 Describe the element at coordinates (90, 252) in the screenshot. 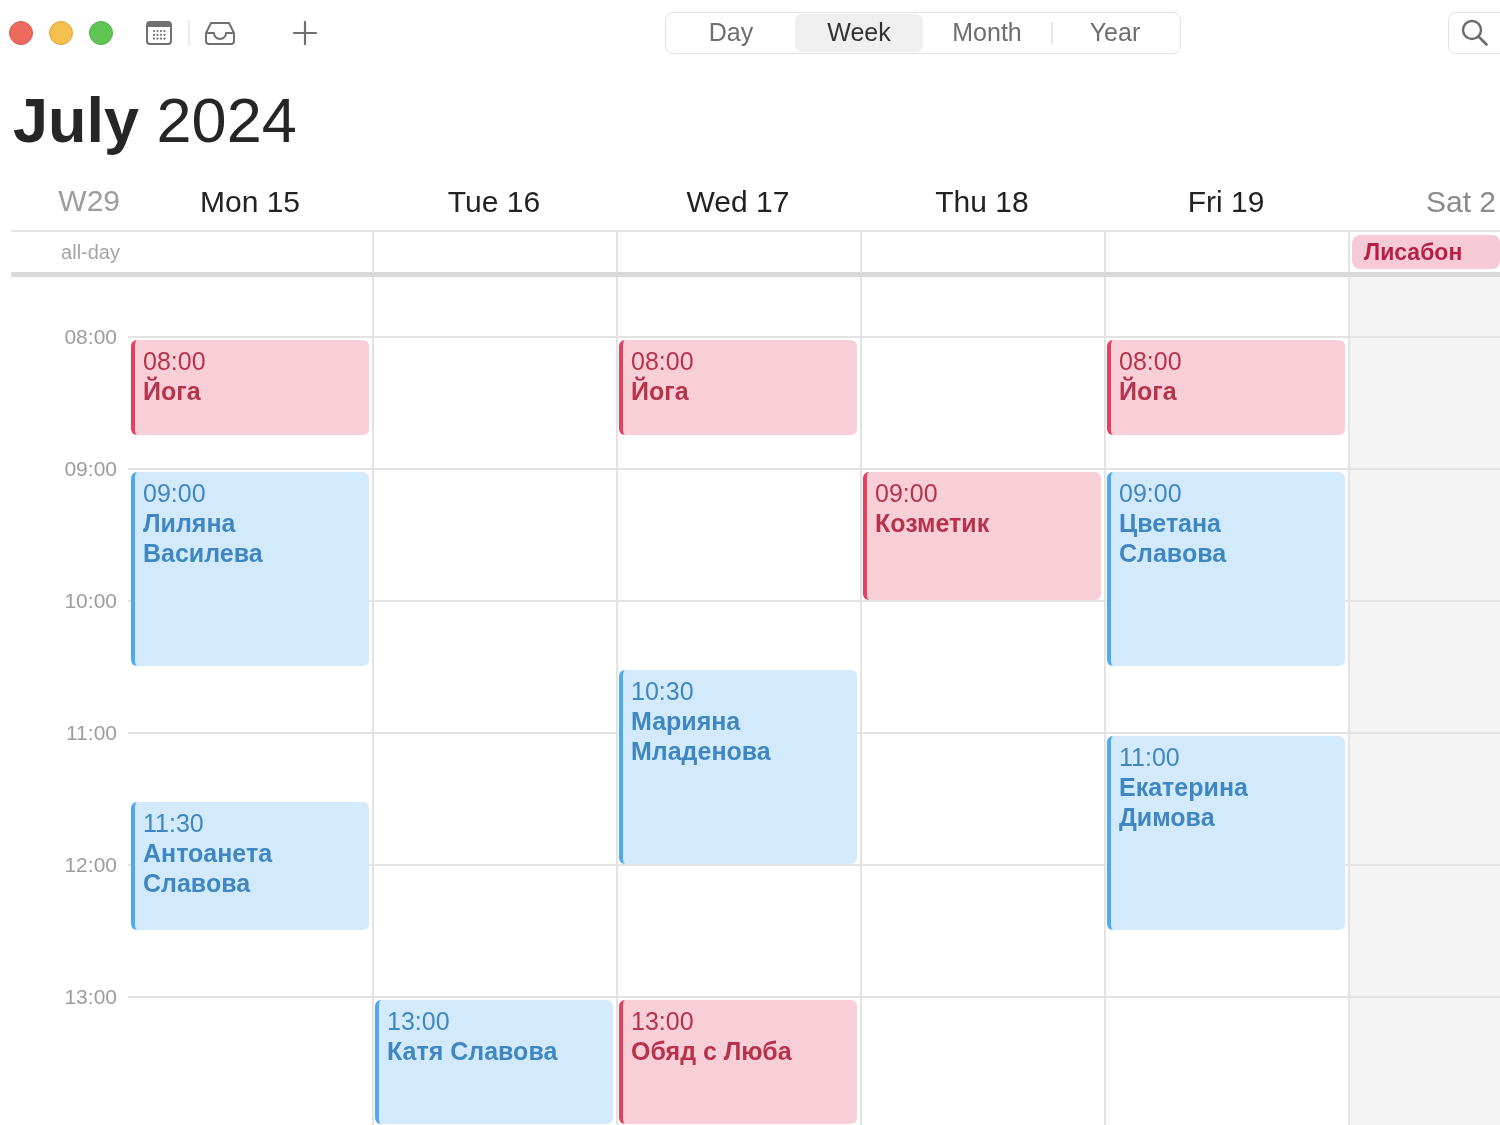

I see `all-day-label: all-day` at that location.